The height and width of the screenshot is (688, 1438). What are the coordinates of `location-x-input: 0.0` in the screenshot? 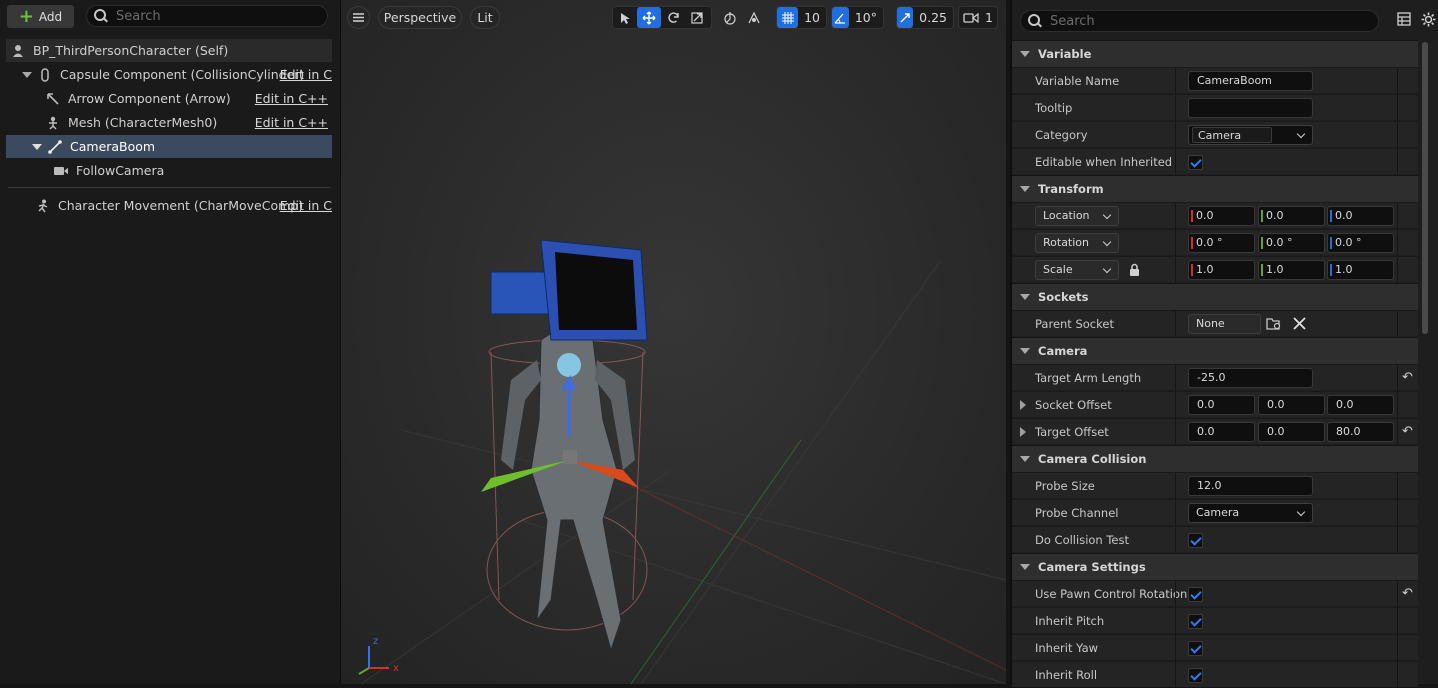 It's located at (1221, 216).